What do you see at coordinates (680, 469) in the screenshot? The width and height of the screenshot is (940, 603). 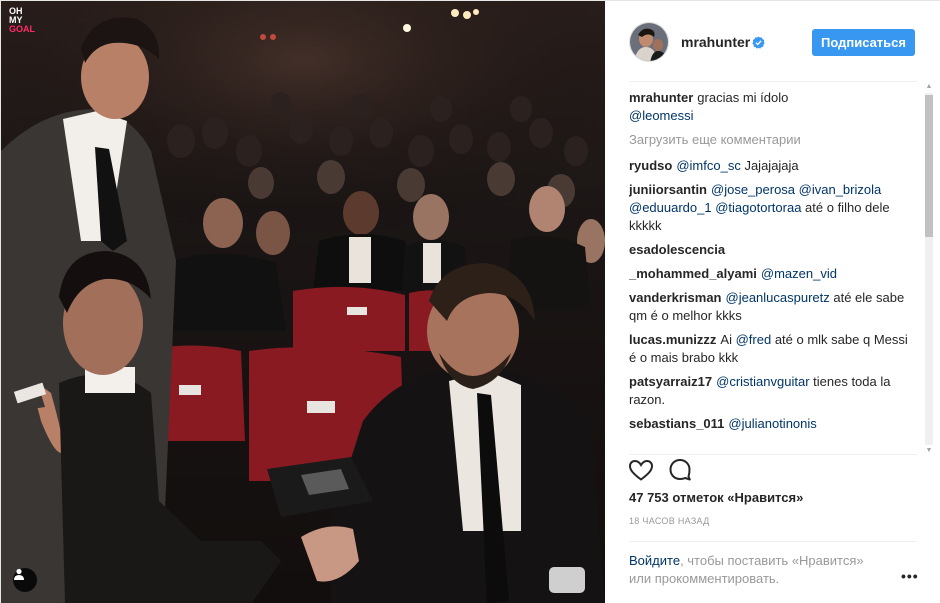 I see `comment-bubble-icon` at bounding box center [680, 469].